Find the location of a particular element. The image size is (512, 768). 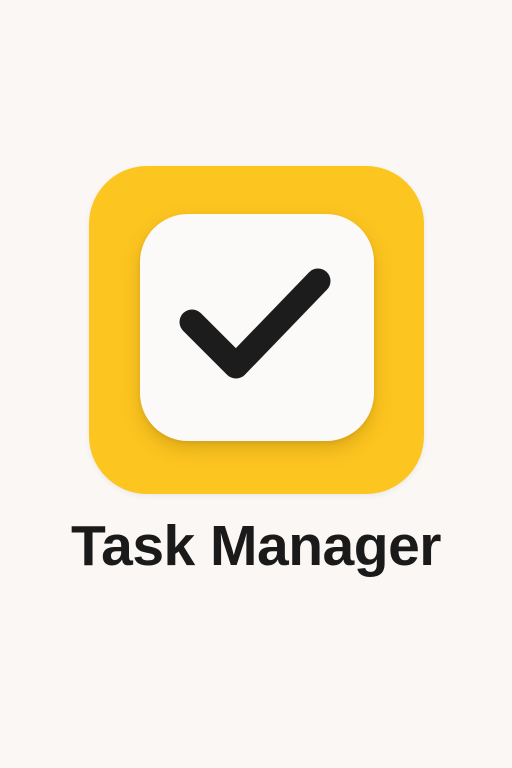

checkmark-icon is located at coordinates (255, 323).